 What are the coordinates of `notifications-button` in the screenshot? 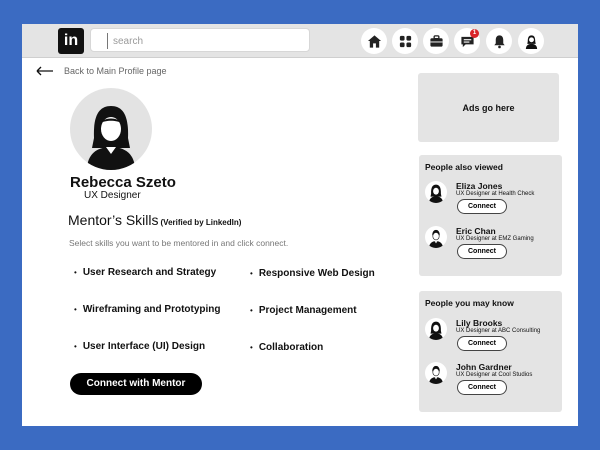 It's located at (499, 41).